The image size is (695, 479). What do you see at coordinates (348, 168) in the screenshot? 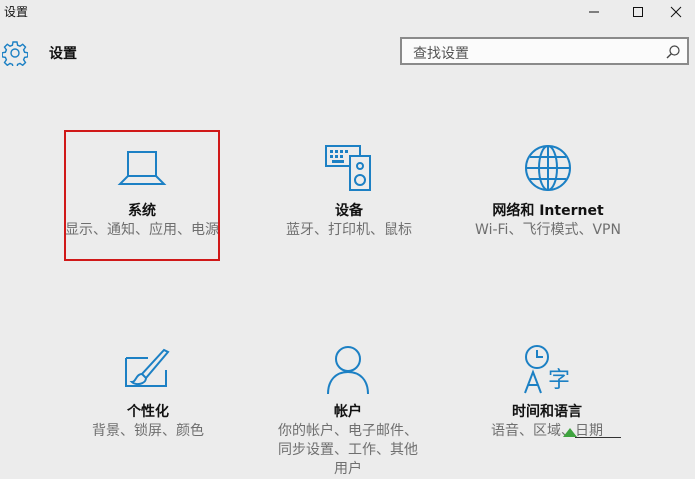
I see `devices-icon` at bounding box center [348, 168].